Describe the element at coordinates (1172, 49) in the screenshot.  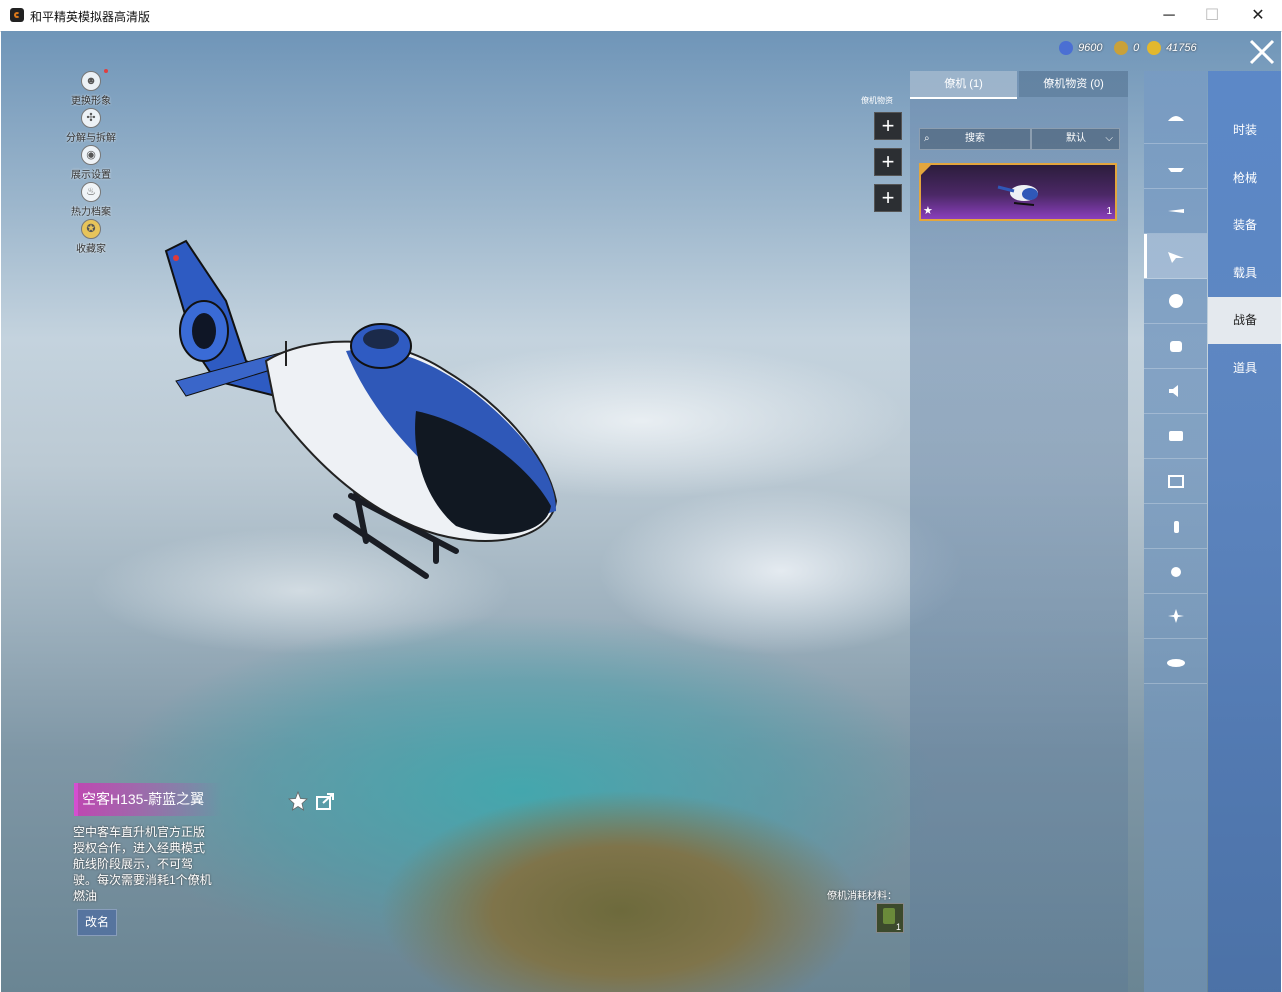
I see `currency-gold: 41756` at that location.